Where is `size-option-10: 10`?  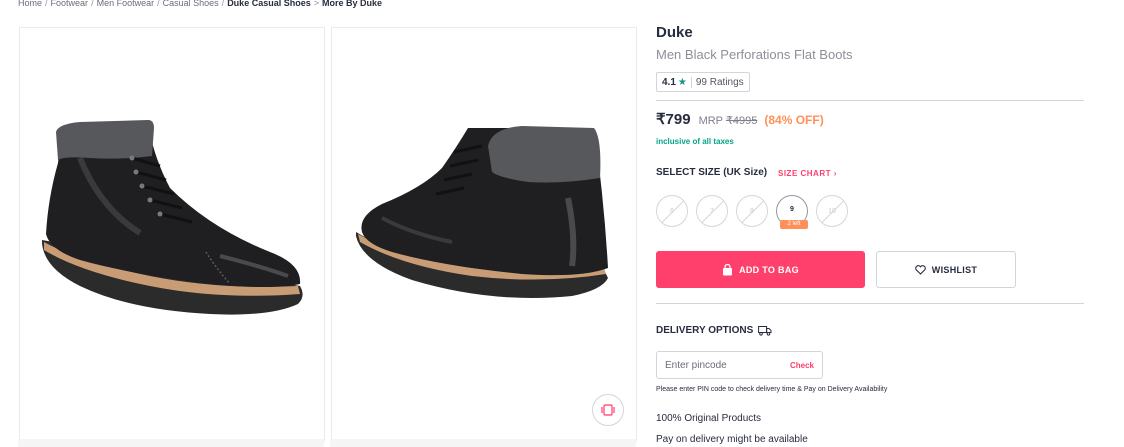 size-option-10: 10 is located at coordinates (832, 211).